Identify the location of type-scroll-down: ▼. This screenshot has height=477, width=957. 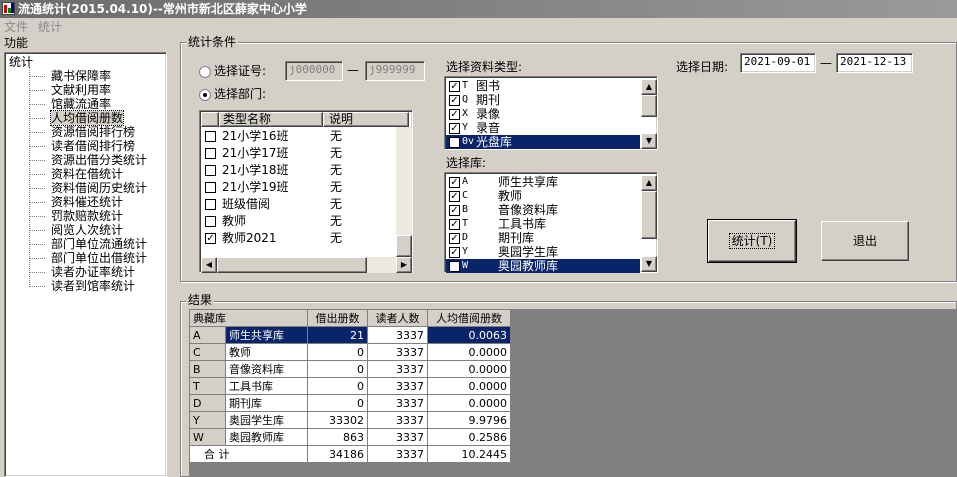
(649, 141).